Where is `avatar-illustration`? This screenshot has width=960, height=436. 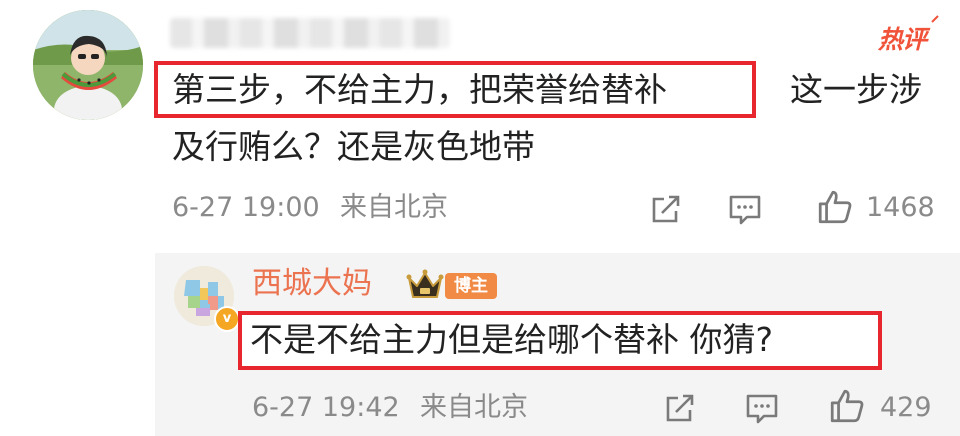 avatar-illustration is located at coordinates (88, 65).